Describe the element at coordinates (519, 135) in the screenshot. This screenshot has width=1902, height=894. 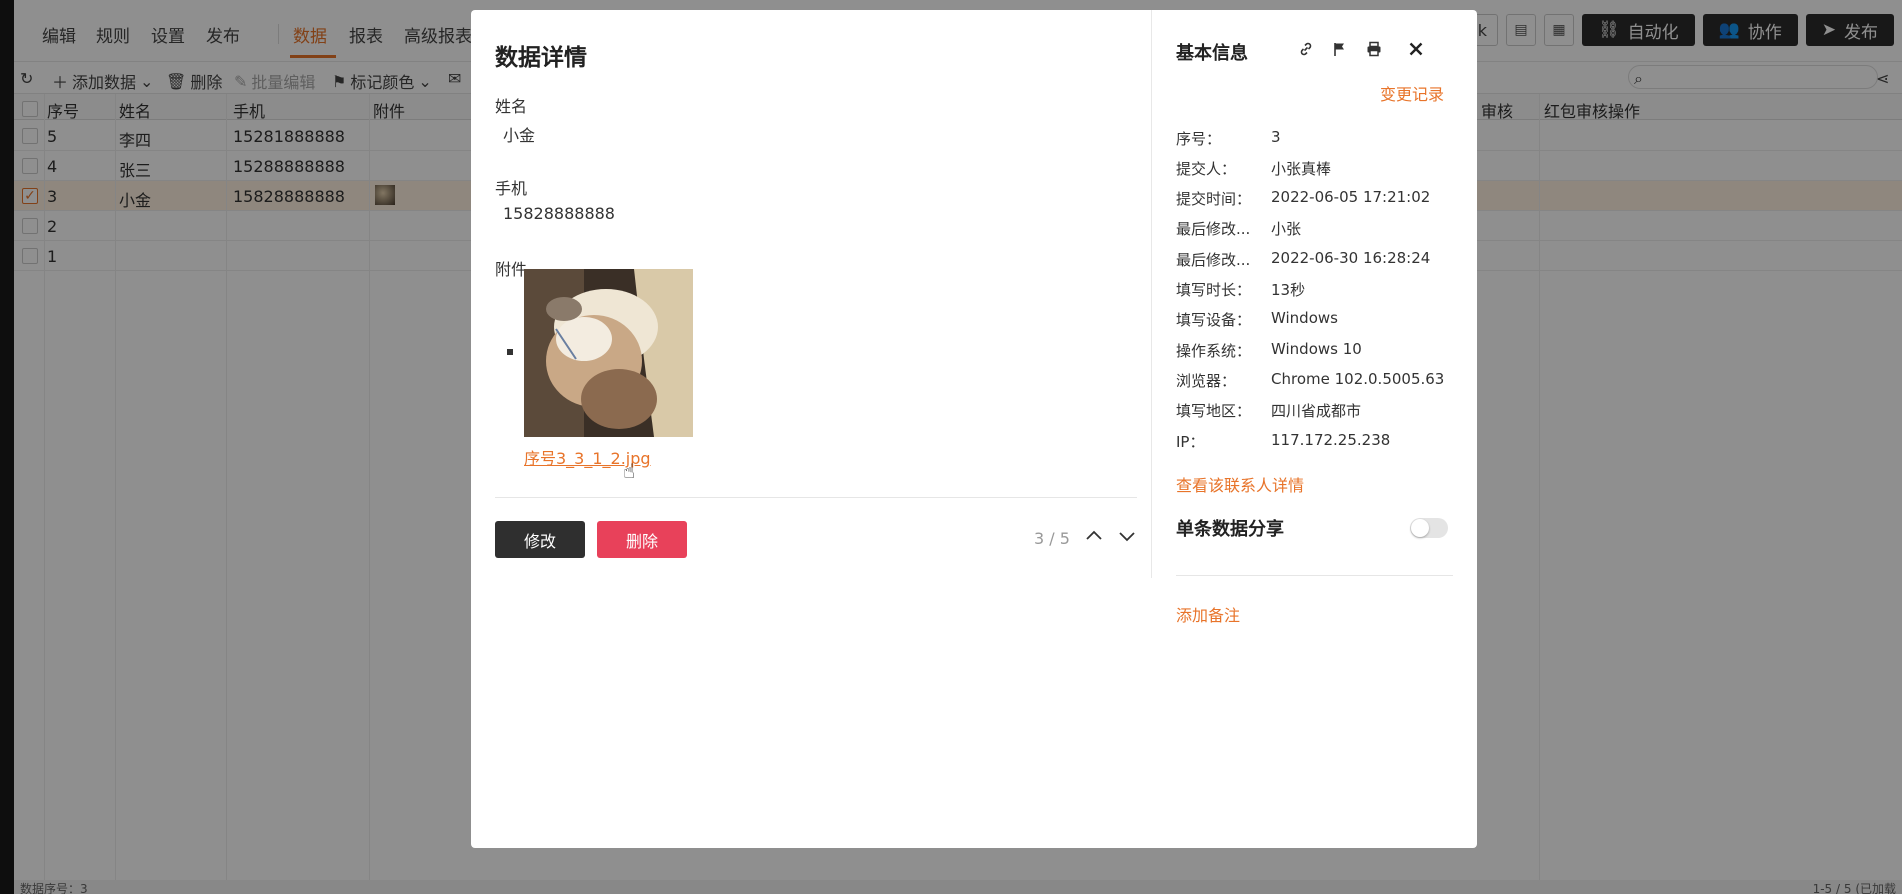
I see `field-value-name: 小金` at that location.